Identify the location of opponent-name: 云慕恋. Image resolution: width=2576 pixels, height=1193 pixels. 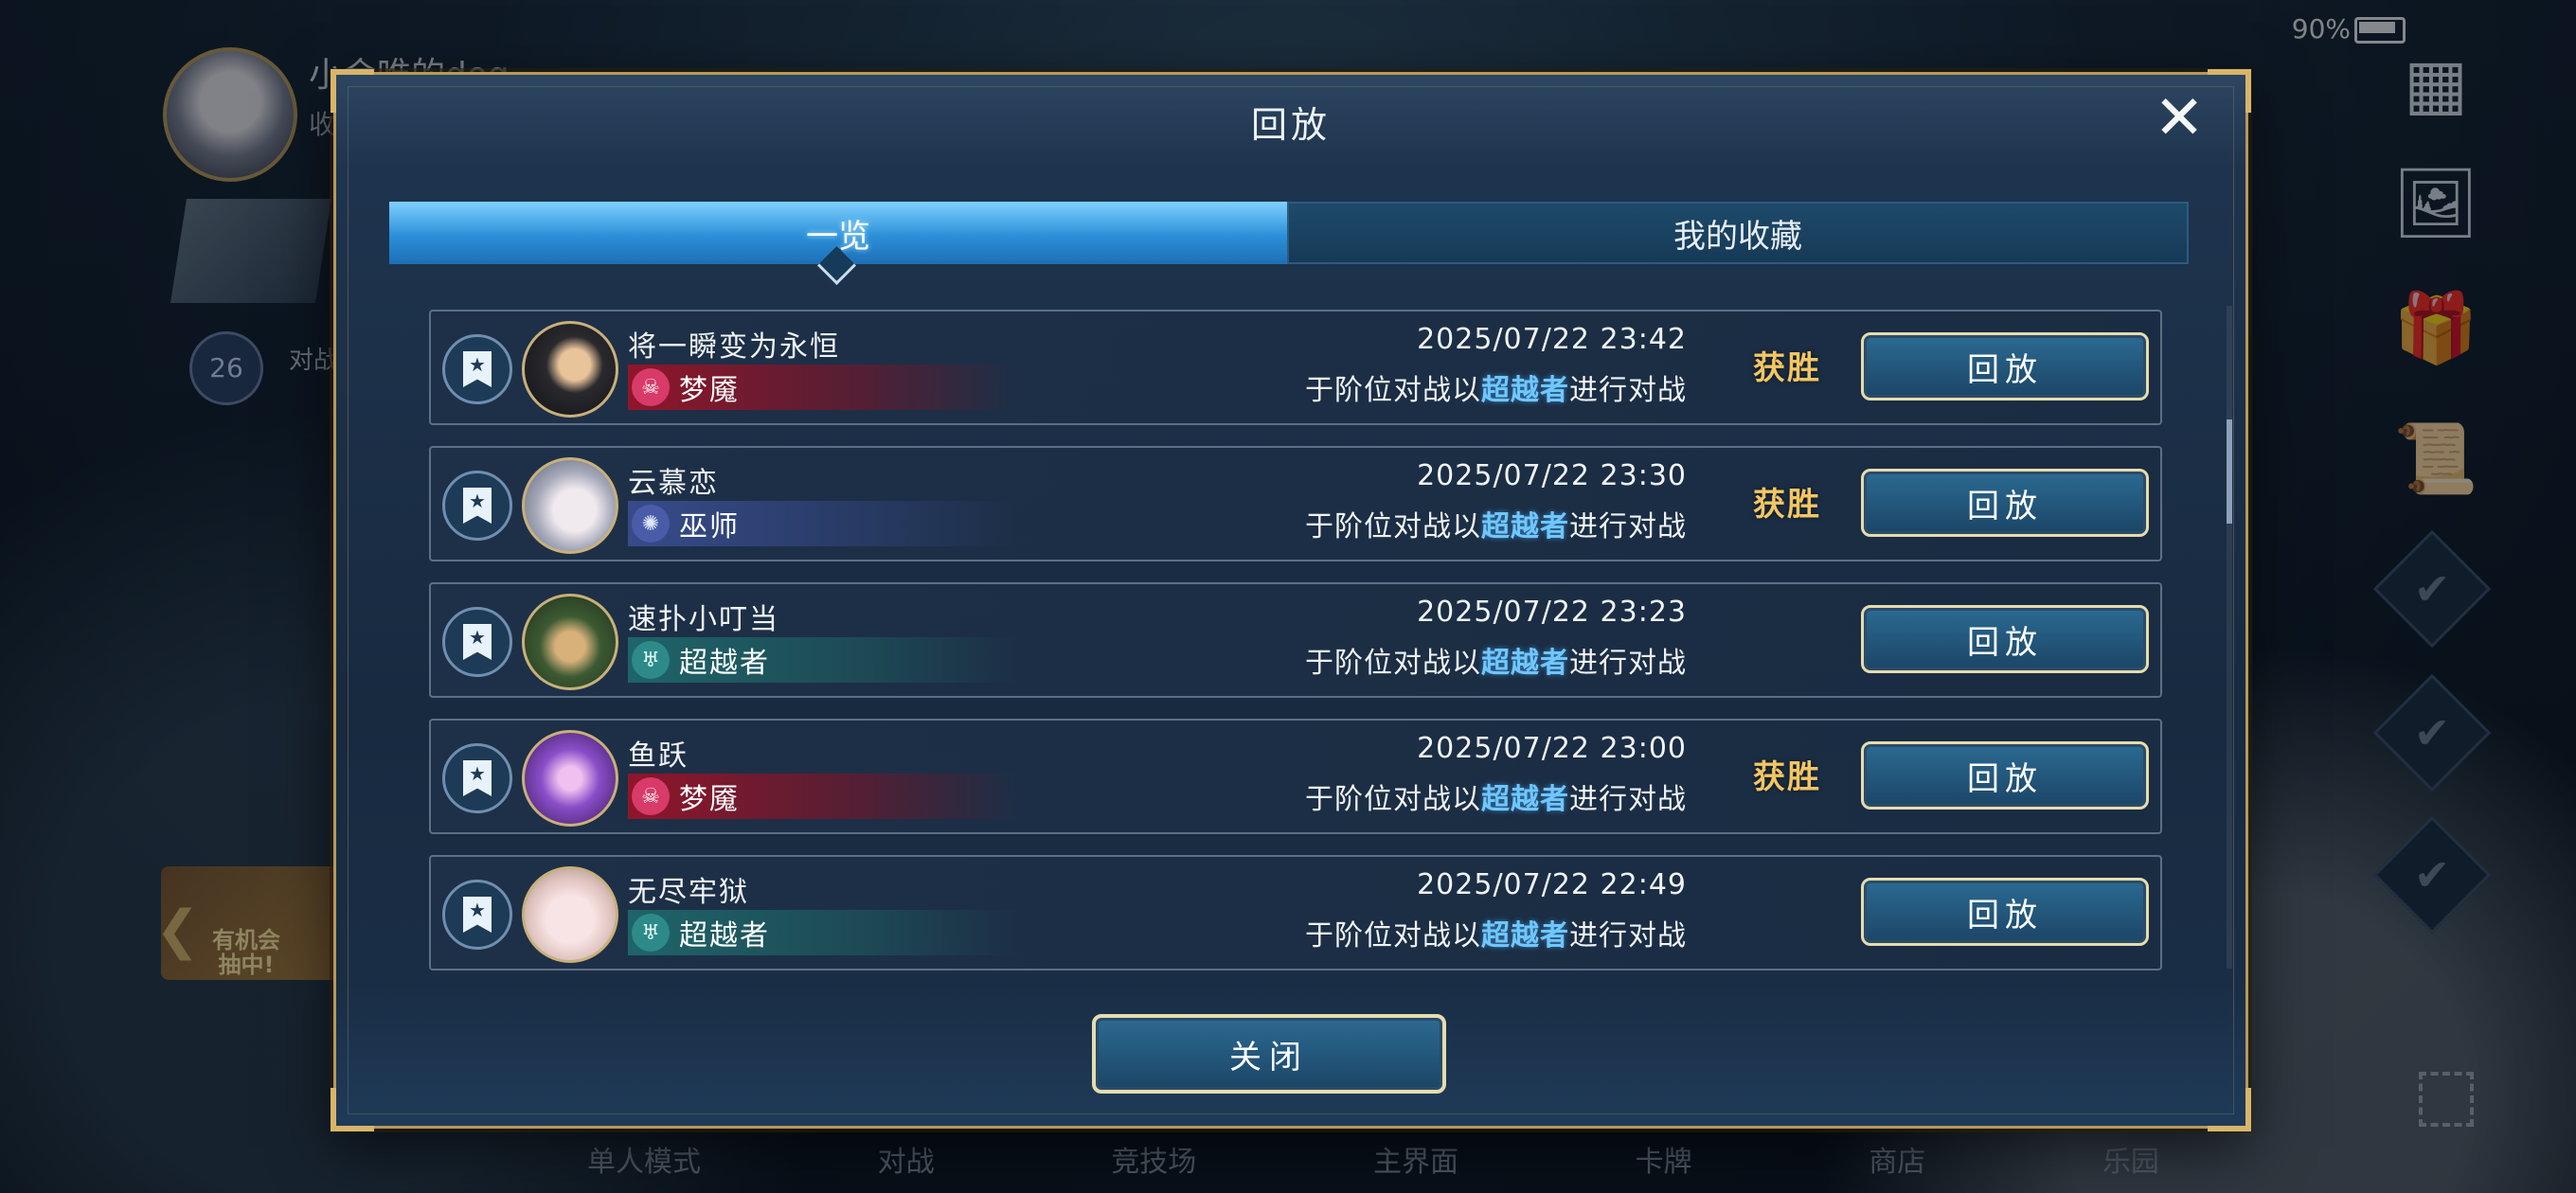
(673, 483).